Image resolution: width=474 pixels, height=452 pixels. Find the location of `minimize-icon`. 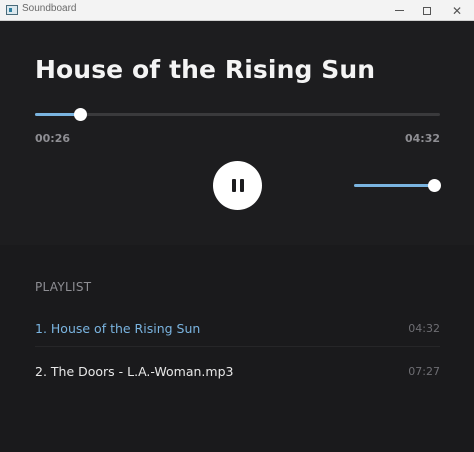

minimize-icon is located at coordinates (399, 10).